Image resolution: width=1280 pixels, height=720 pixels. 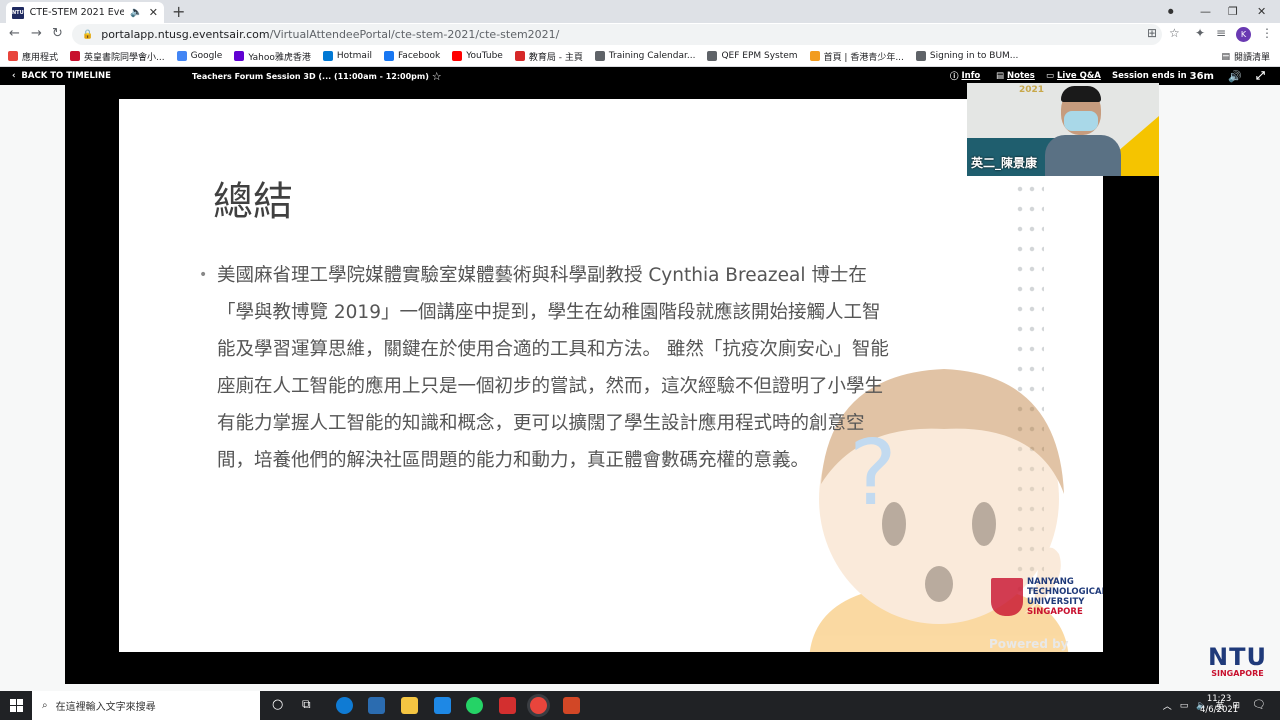 I want to click on store-icon, so click(x=376, y=705).